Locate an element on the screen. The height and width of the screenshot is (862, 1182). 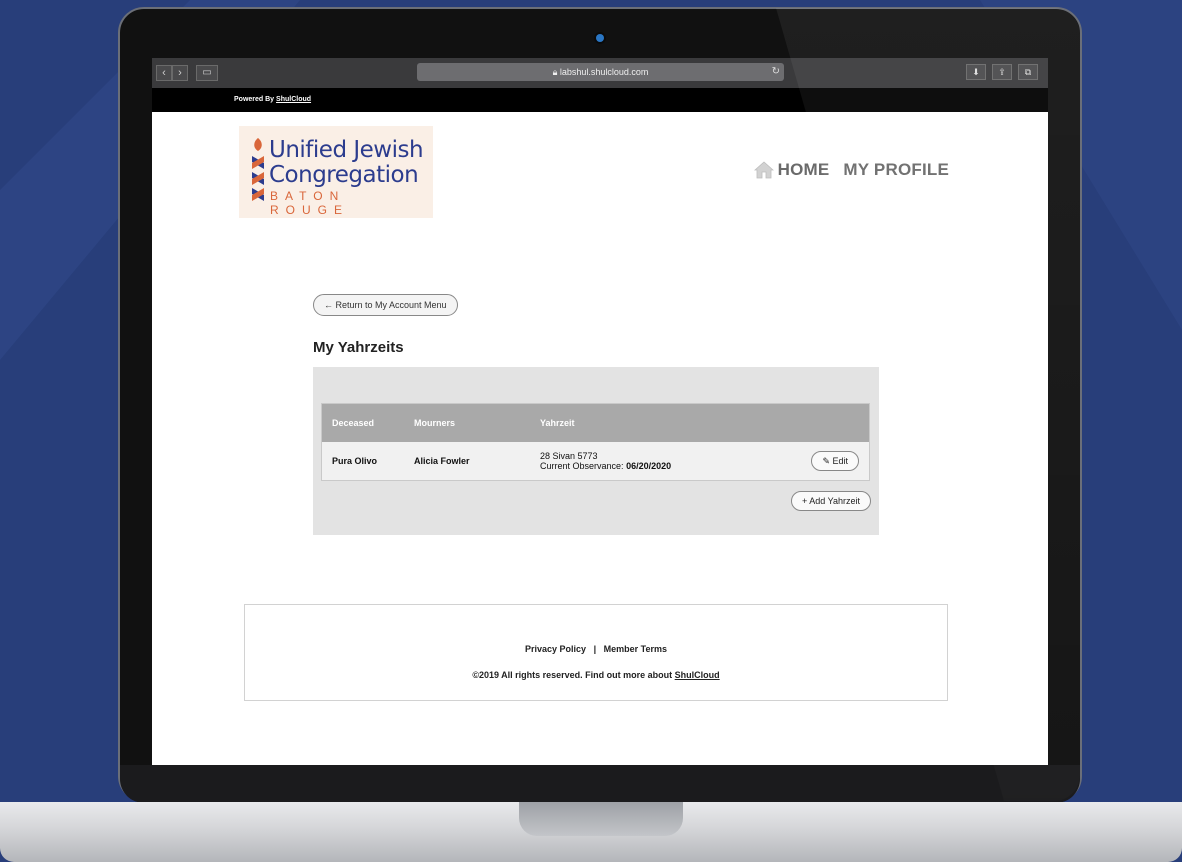
cell-actions: ✎ Edit is located at coordinates (829, 461).